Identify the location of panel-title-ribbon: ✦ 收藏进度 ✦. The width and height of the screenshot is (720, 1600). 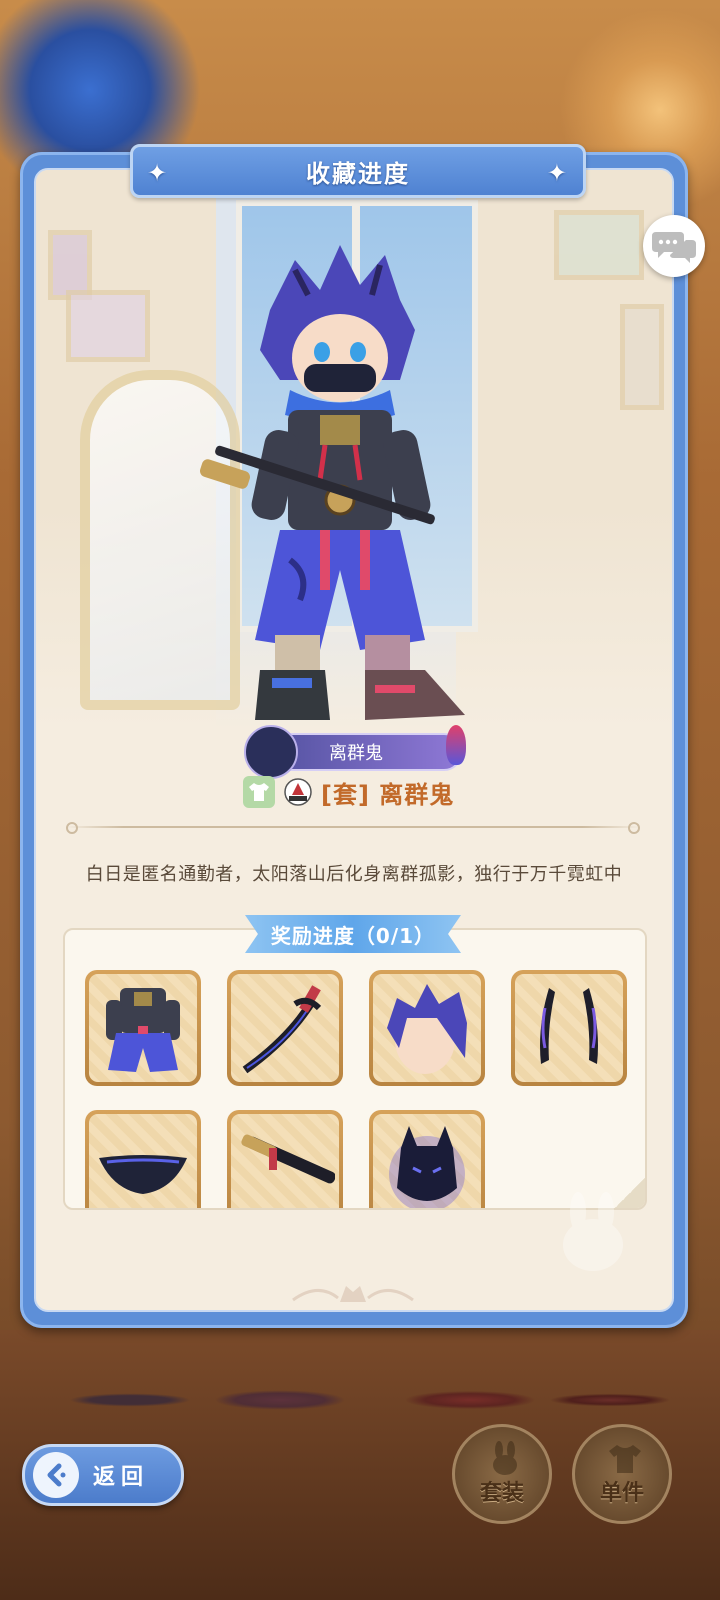
(358, 171).